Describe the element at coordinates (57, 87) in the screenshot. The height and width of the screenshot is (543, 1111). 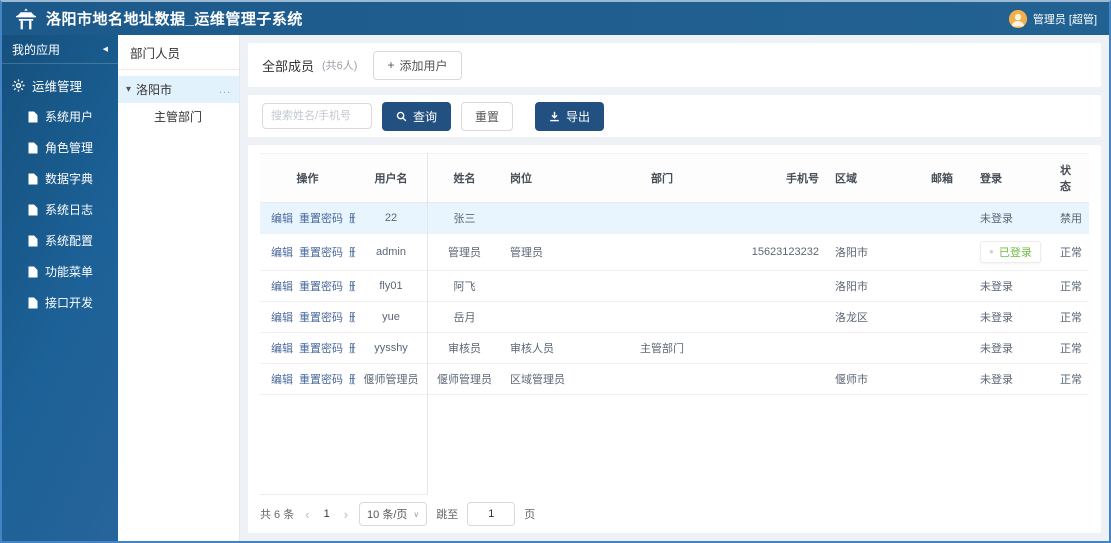
I see `sidebar-group-label: 运维管理` at that location.